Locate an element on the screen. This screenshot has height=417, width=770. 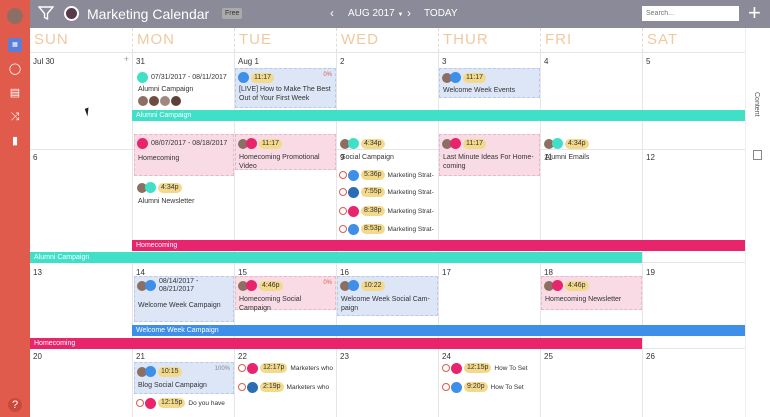
month-selector: AUG 2017 ▼ is located at coordinates (375, 14).